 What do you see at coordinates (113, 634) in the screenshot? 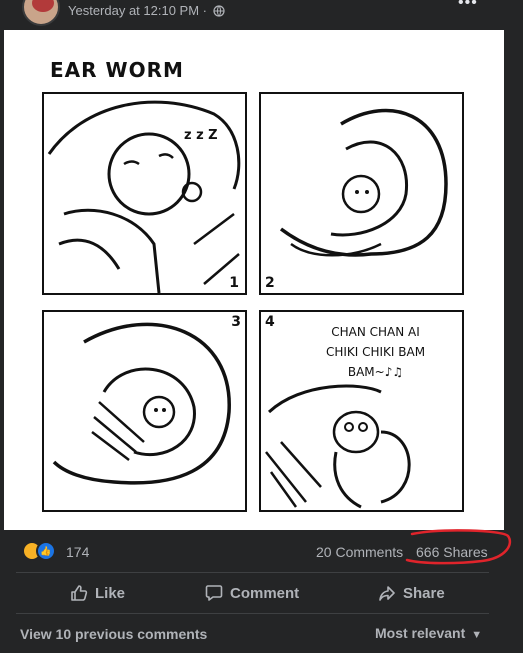
I see `view-previous-comments-link: View 10 previous comments` at bounding box center [113, 634].